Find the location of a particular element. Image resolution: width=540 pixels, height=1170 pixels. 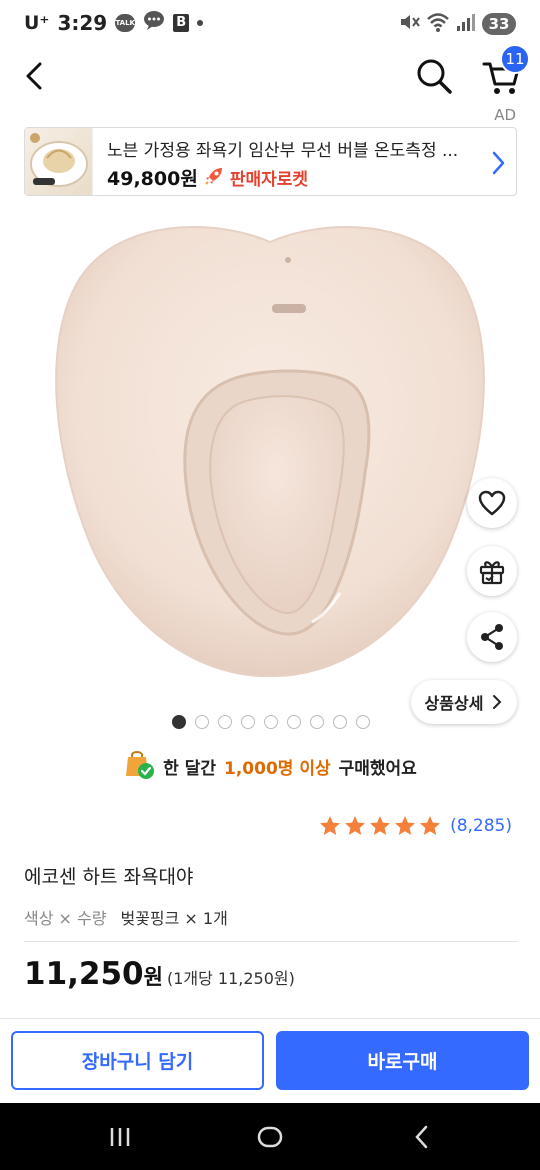

price-row: 11,250 원 (1개당 11,250원) is located at coordinates (159, 974).